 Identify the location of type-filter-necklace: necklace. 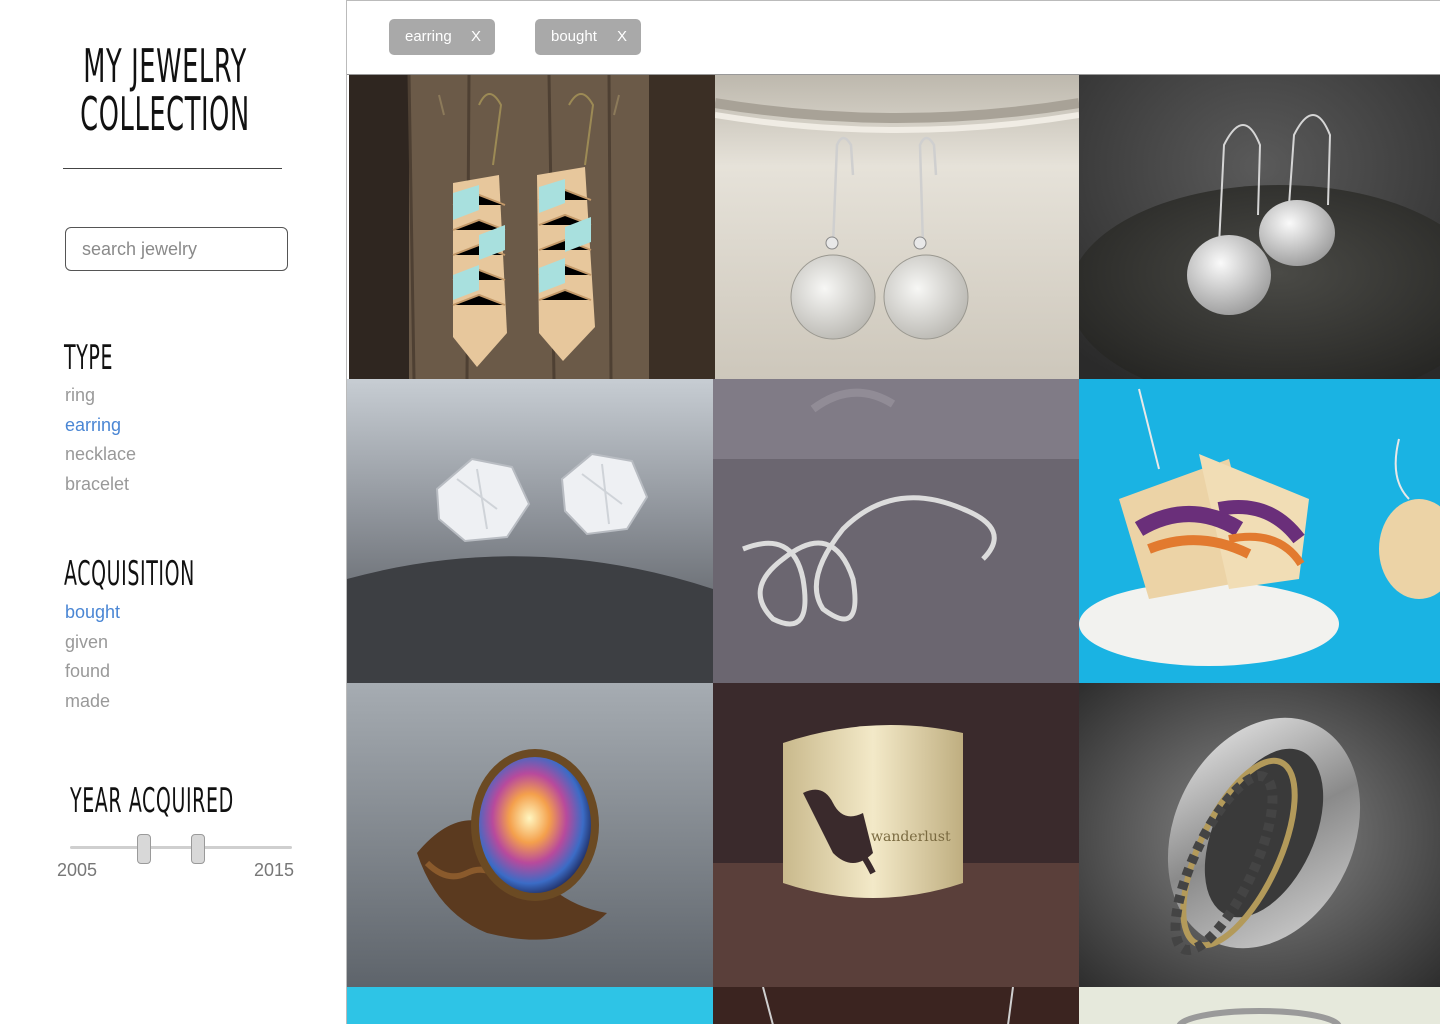
(100, 455).